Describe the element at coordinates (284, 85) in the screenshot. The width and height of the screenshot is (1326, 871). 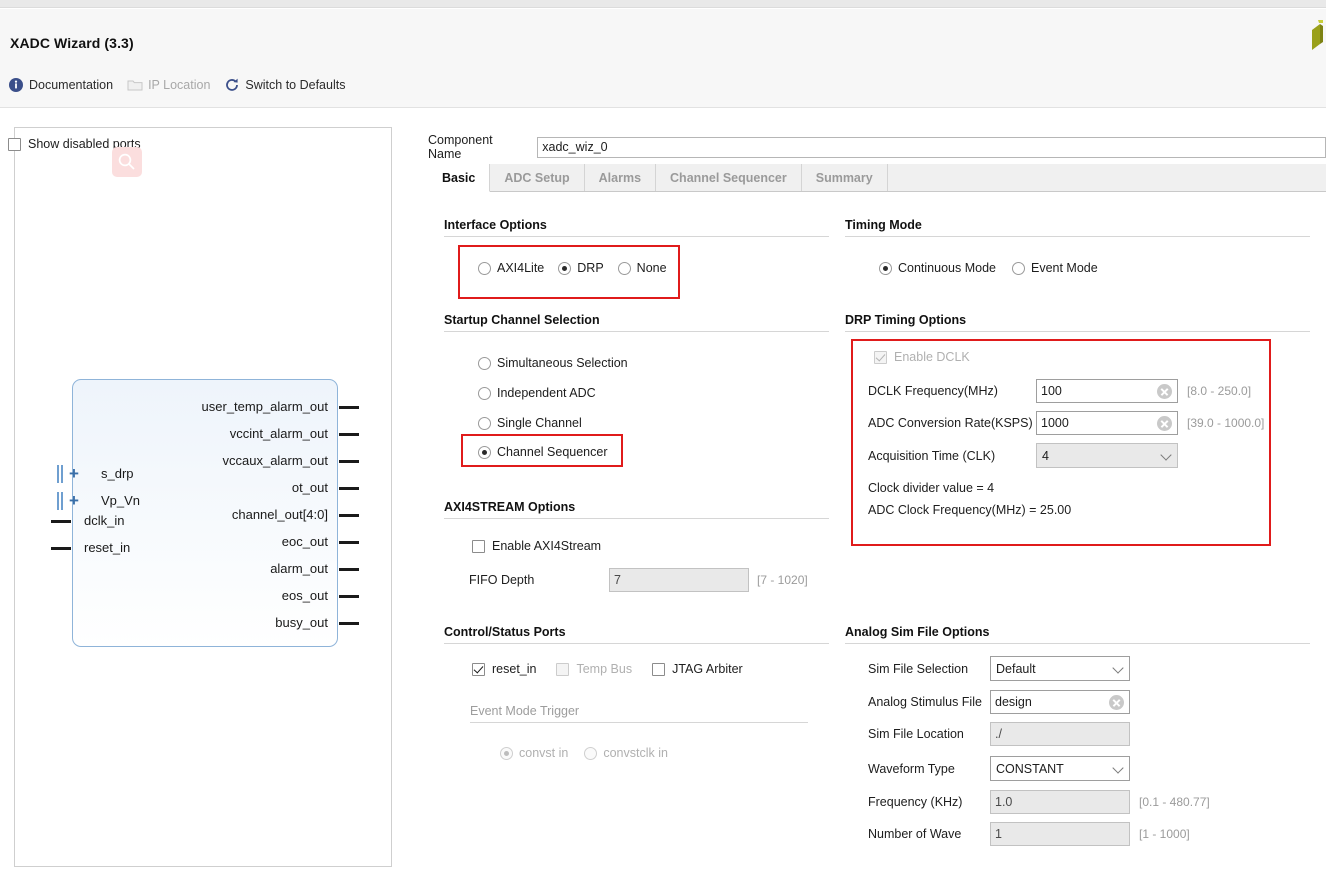
I see `switch-to-defaults-button: Switch to Defaults` at that location.